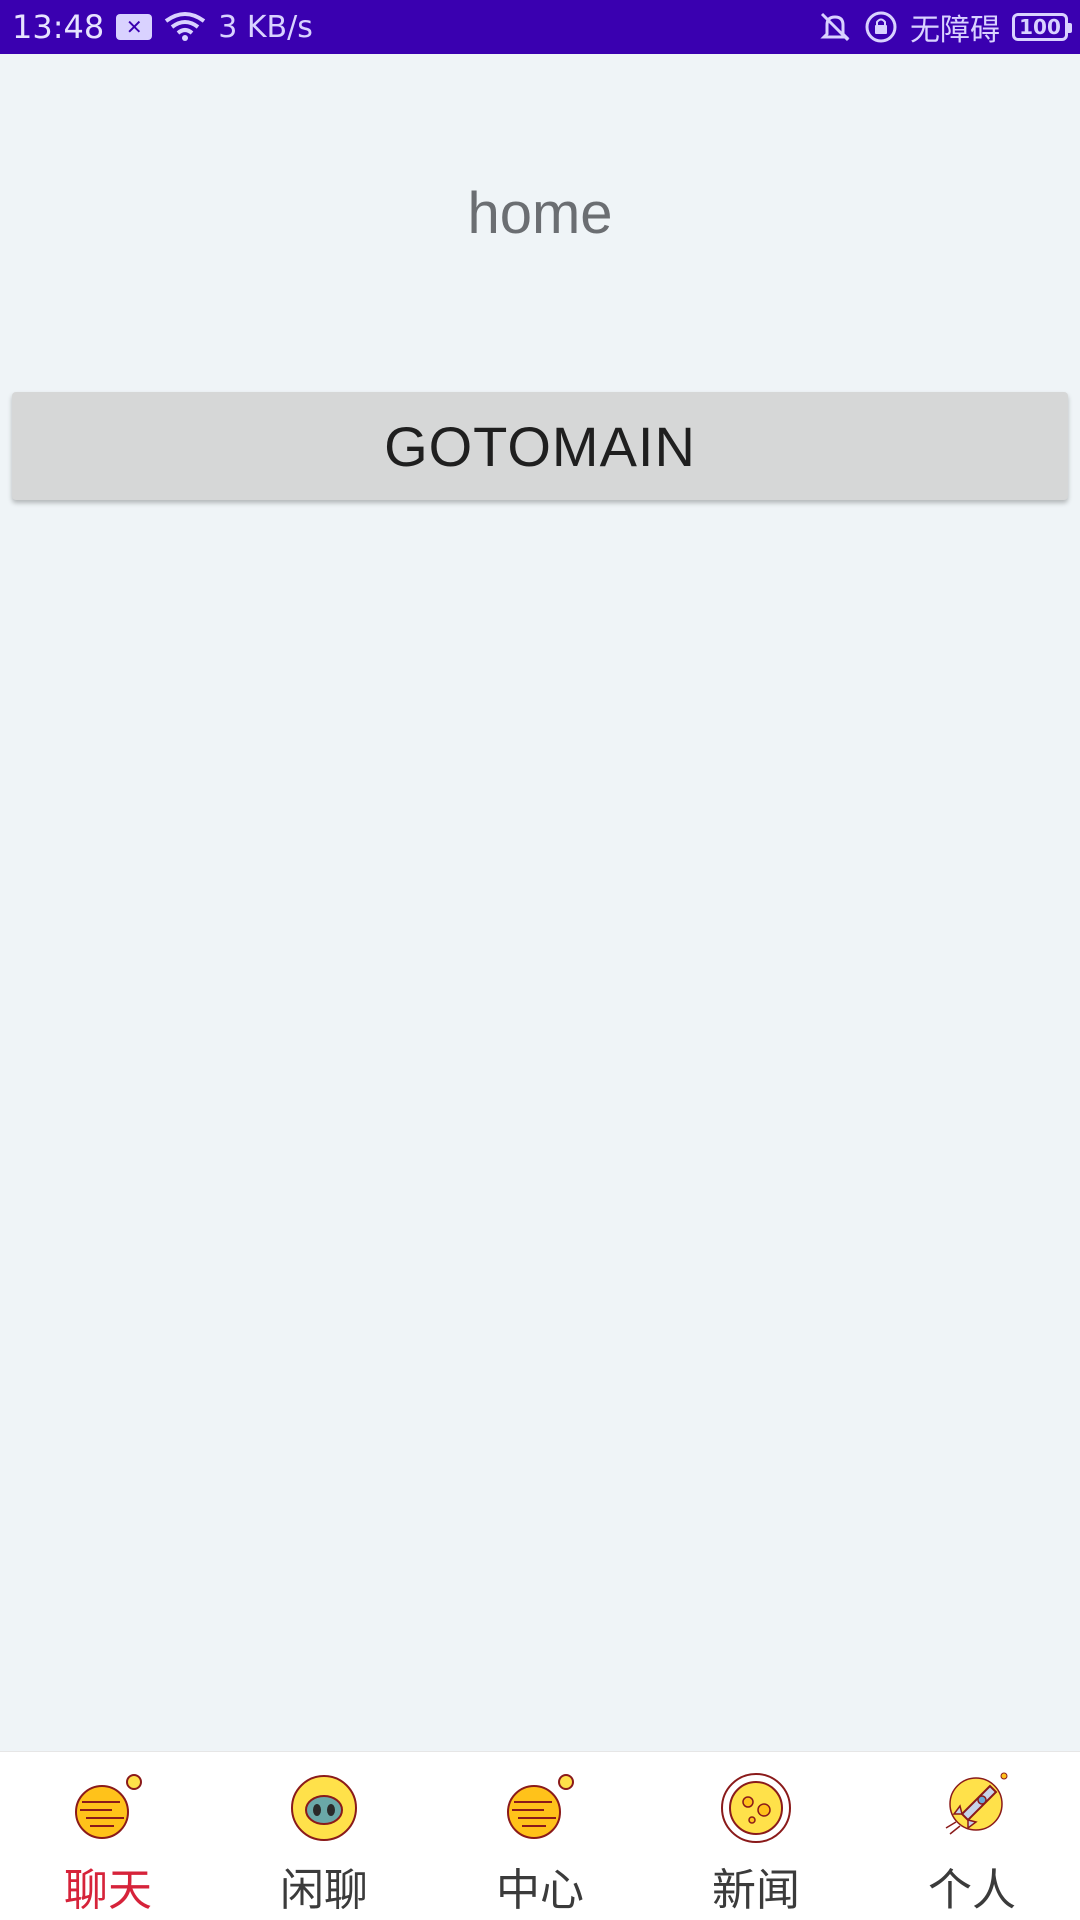 The height and width of the screenshot is (1920, 1080). I want to click on nav-label: 闲聊, so click(324, 1890).